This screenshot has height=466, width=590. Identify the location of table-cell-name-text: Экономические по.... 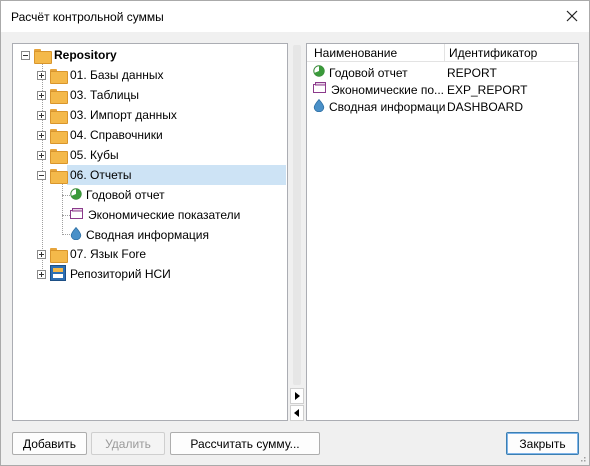
(387, 89).